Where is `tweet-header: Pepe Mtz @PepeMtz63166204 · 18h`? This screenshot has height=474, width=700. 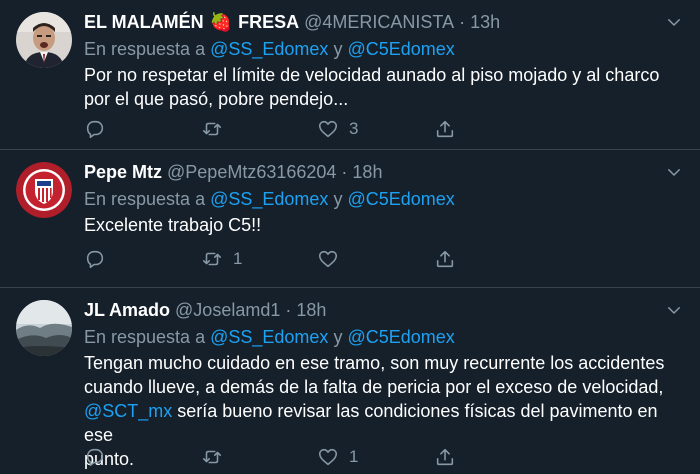 tweet-header: Pepe Mtz @PepeMtz63166204 · 18h is located at coordinates (384, 172).